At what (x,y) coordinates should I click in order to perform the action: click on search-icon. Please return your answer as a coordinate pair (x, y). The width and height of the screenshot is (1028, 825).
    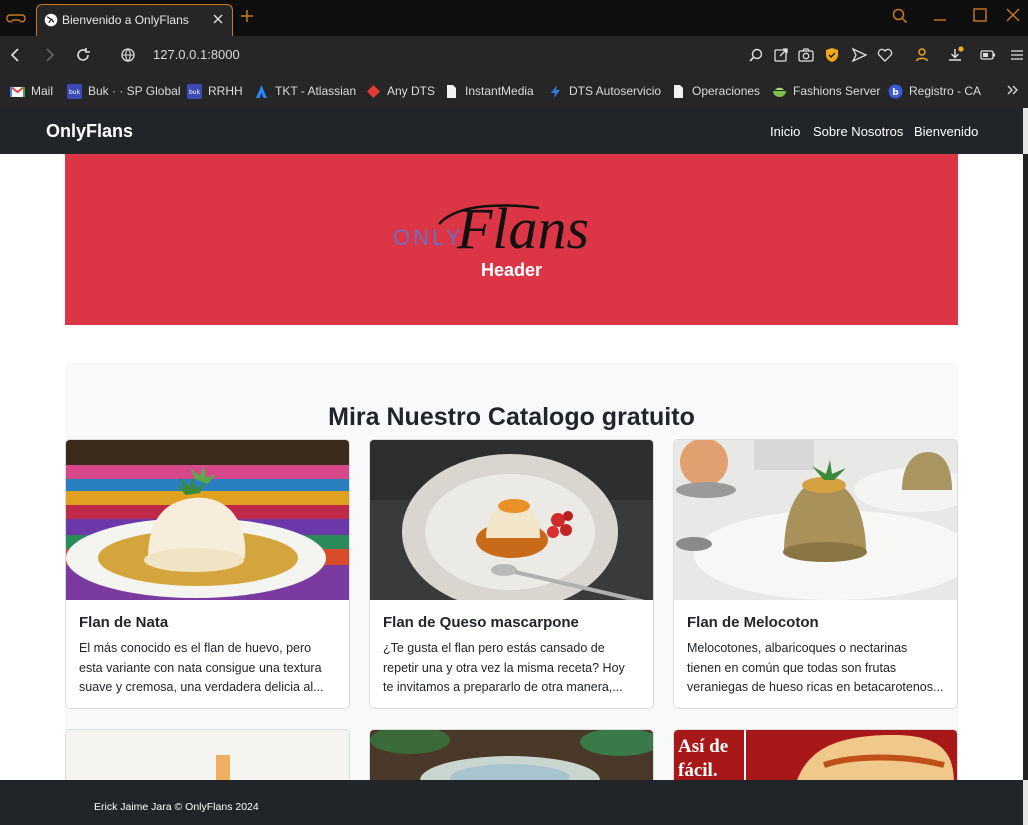
    Looking at the image, I should click on (900, 16).